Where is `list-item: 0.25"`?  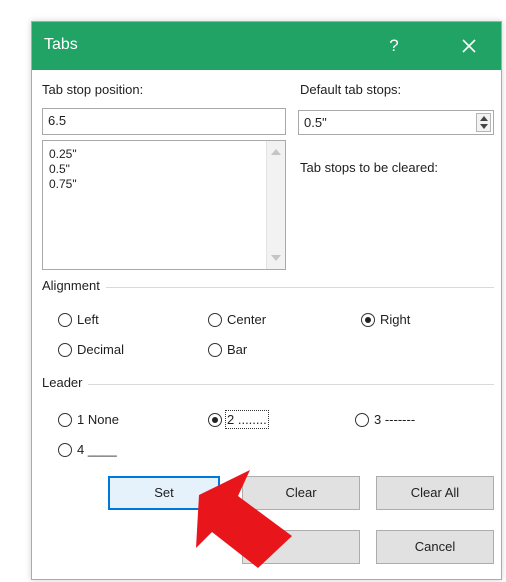
list-item: 0.25" is located at coordinates (63, 154).